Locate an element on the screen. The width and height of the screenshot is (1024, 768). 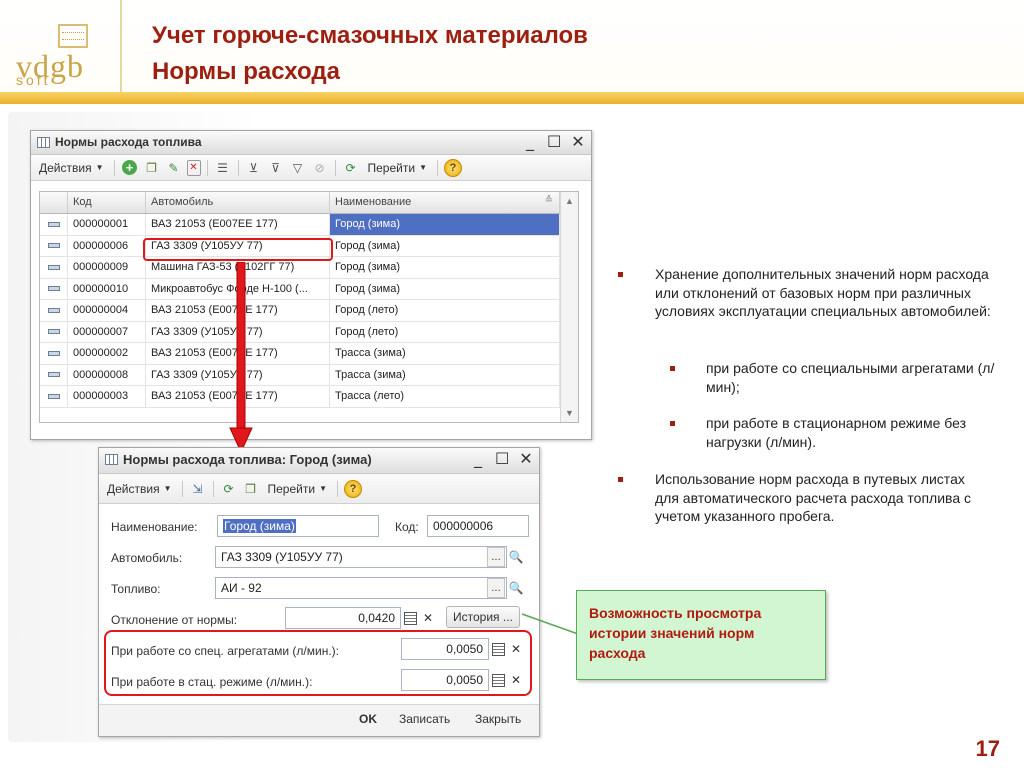
column-header-mark is located at coordinates (54, 202).